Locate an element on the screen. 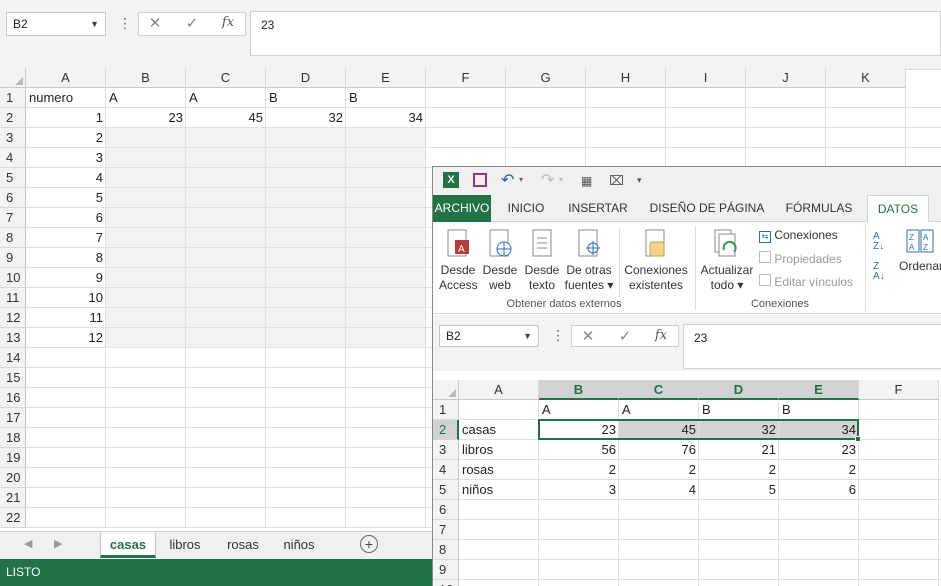  cell-b4: 2 is located at coordinates (579, 470).